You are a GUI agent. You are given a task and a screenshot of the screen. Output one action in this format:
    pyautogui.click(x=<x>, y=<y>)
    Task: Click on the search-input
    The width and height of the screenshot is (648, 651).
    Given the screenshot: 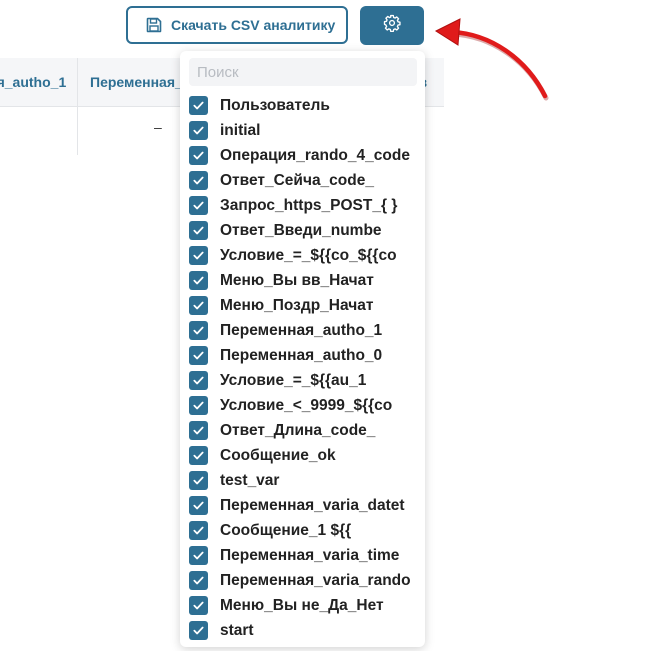 What is the action you would take?
    pyautogui.click(x=303, y=72)
    